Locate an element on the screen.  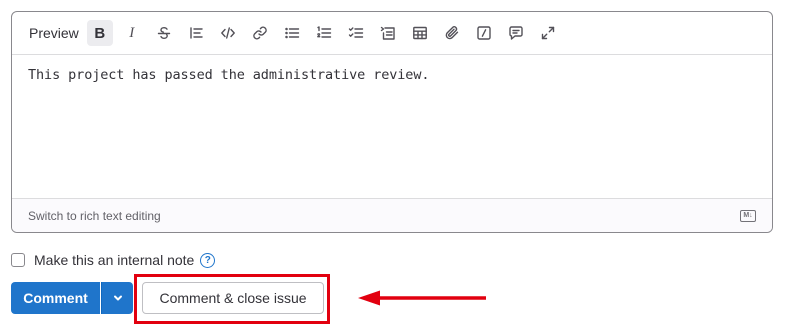
collapsible-section-icon is located at coordinates (387, 33).